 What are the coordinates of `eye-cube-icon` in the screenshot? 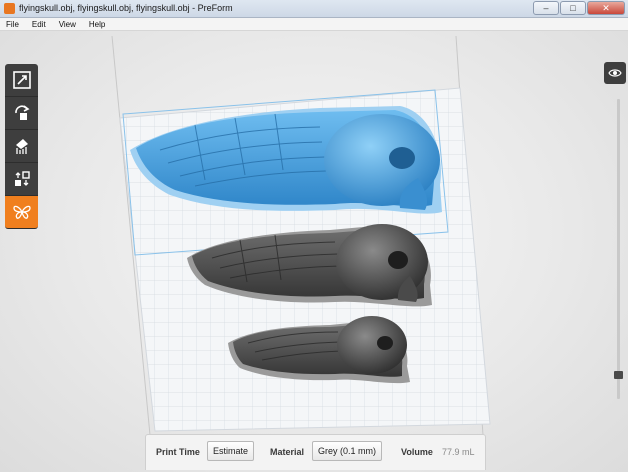 It's located at (615, 73).